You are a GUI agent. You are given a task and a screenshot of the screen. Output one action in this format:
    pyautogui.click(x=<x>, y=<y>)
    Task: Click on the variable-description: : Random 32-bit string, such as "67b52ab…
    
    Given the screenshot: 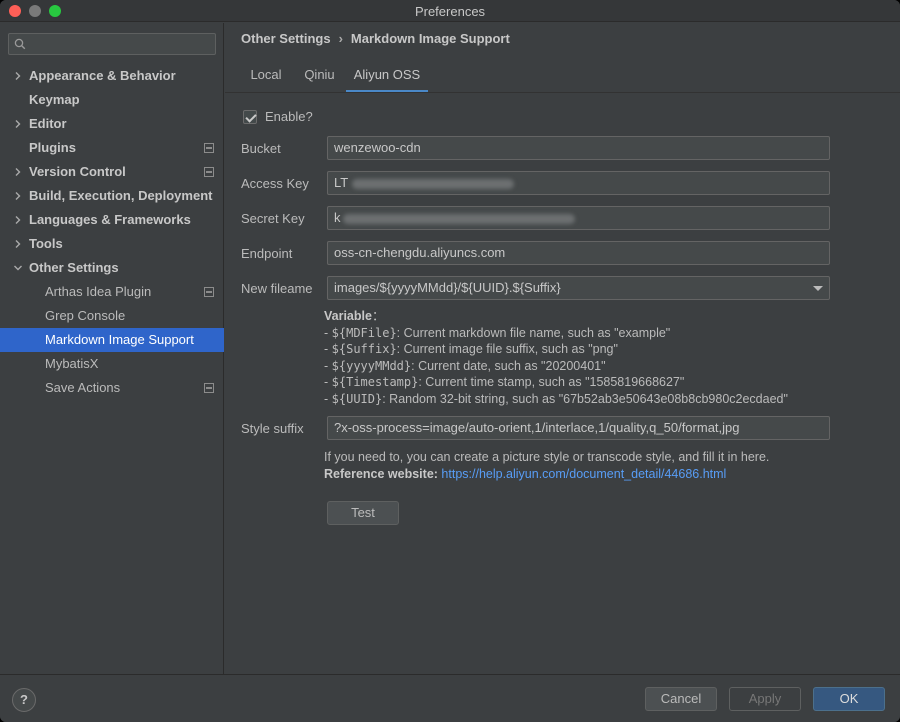 What is the action you would take?
    pyautogui.click(x=585, y=398)
    